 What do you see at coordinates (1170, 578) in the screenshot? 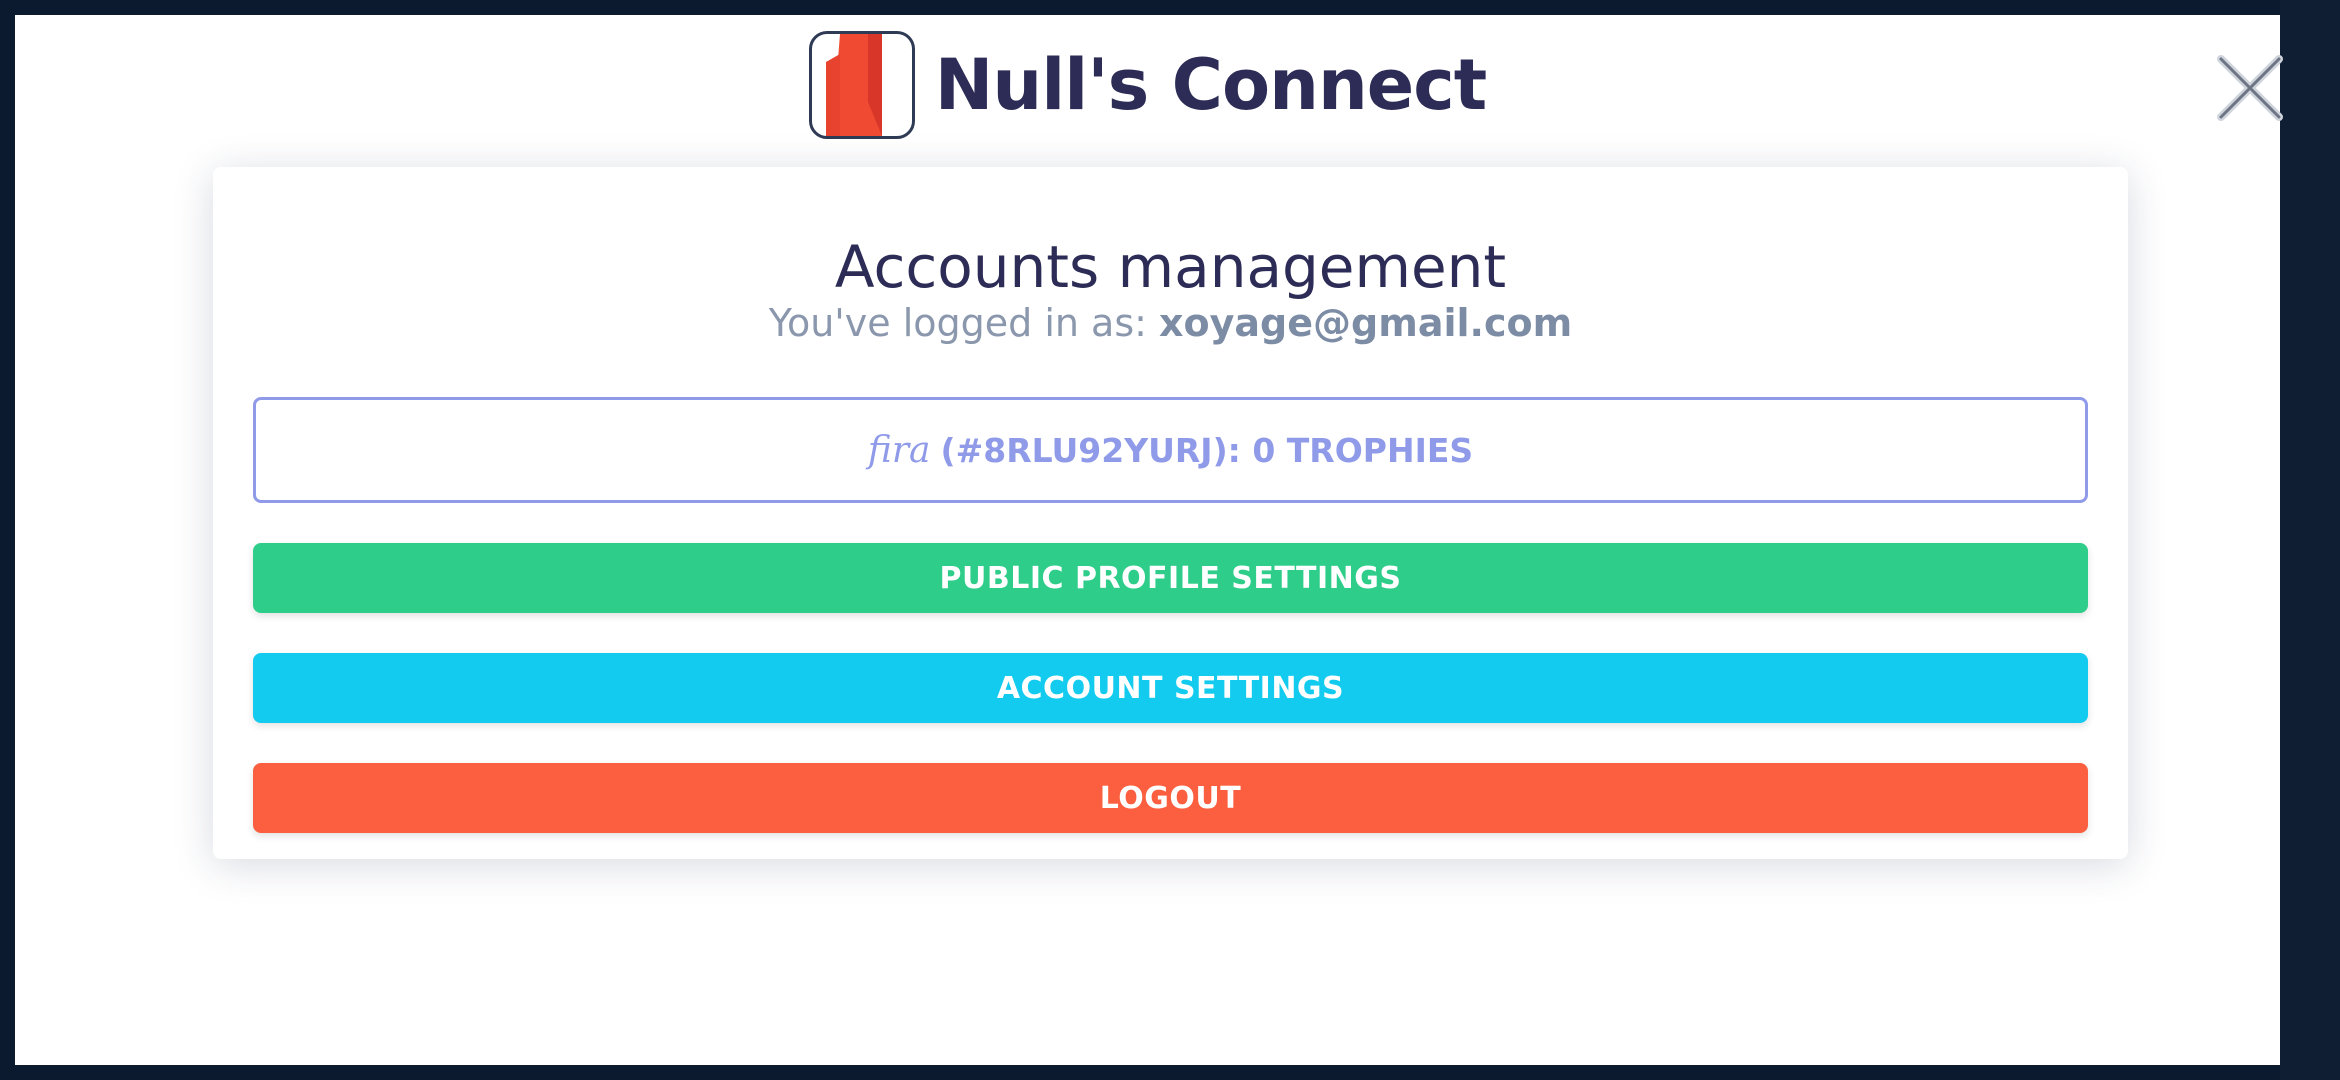
I see `public-profile-settings-button: PUBLIC PROFILE SETTINGS` at bounding box center [1170, 578].